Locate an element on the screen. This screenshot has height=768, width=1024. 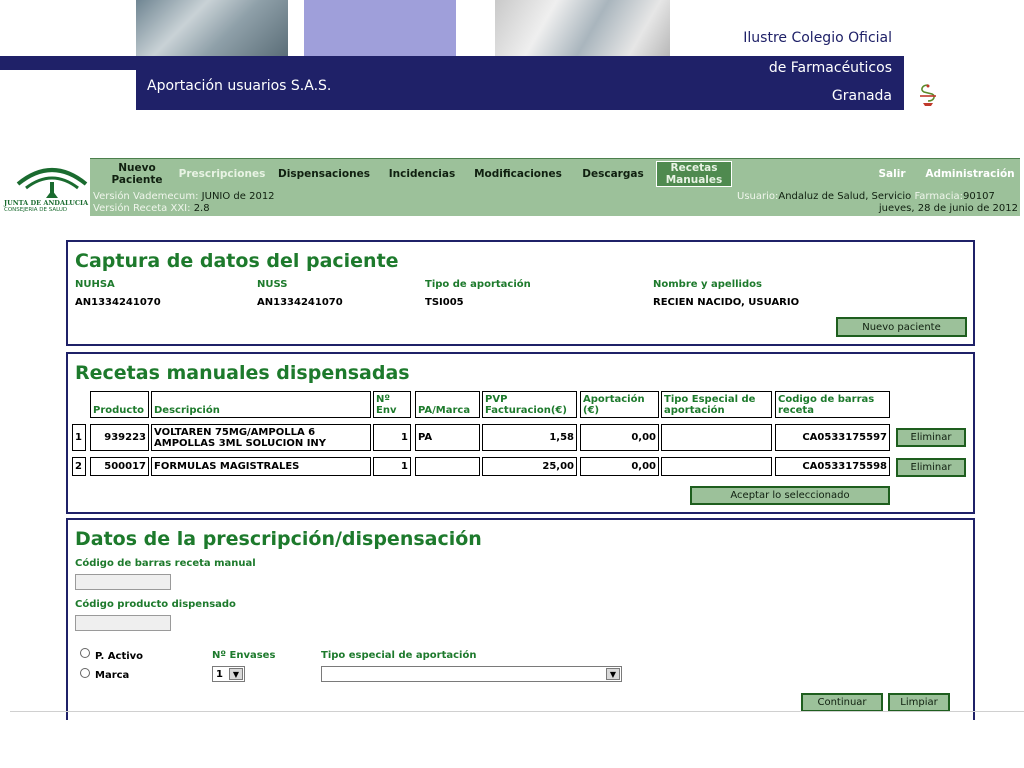
pharmacy-logo-icon is located at coordinates (928, 95).